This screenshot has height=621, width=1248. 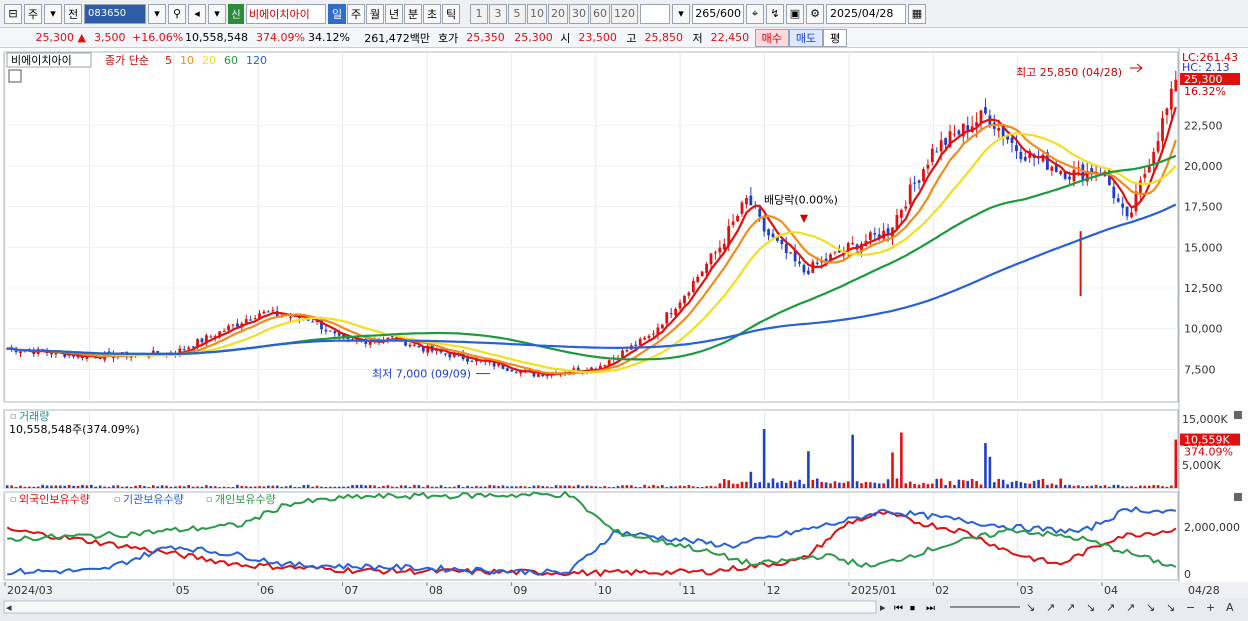 What do you see at coordinates (479, 13) in the screenshot?
I see `interval-tab-1: 1` at bounding box center [479, 13].